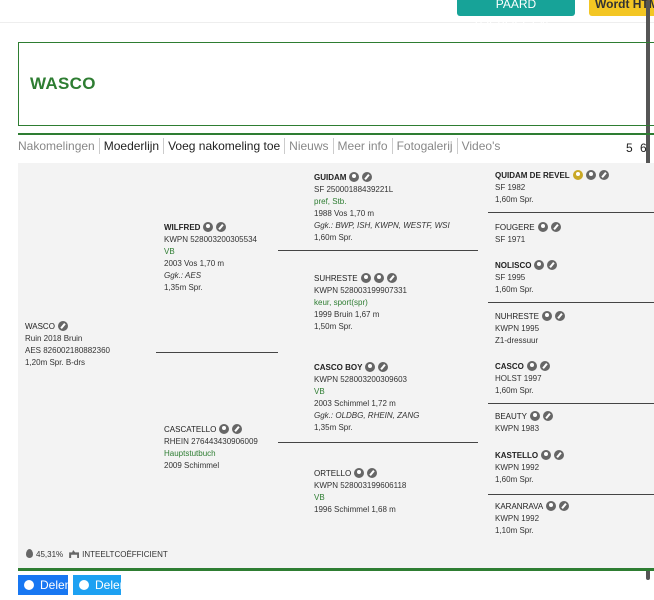 This screenshot has width=654, height=600. I want to click on horse-name-link: CASCO BOY, so click(338, 367).